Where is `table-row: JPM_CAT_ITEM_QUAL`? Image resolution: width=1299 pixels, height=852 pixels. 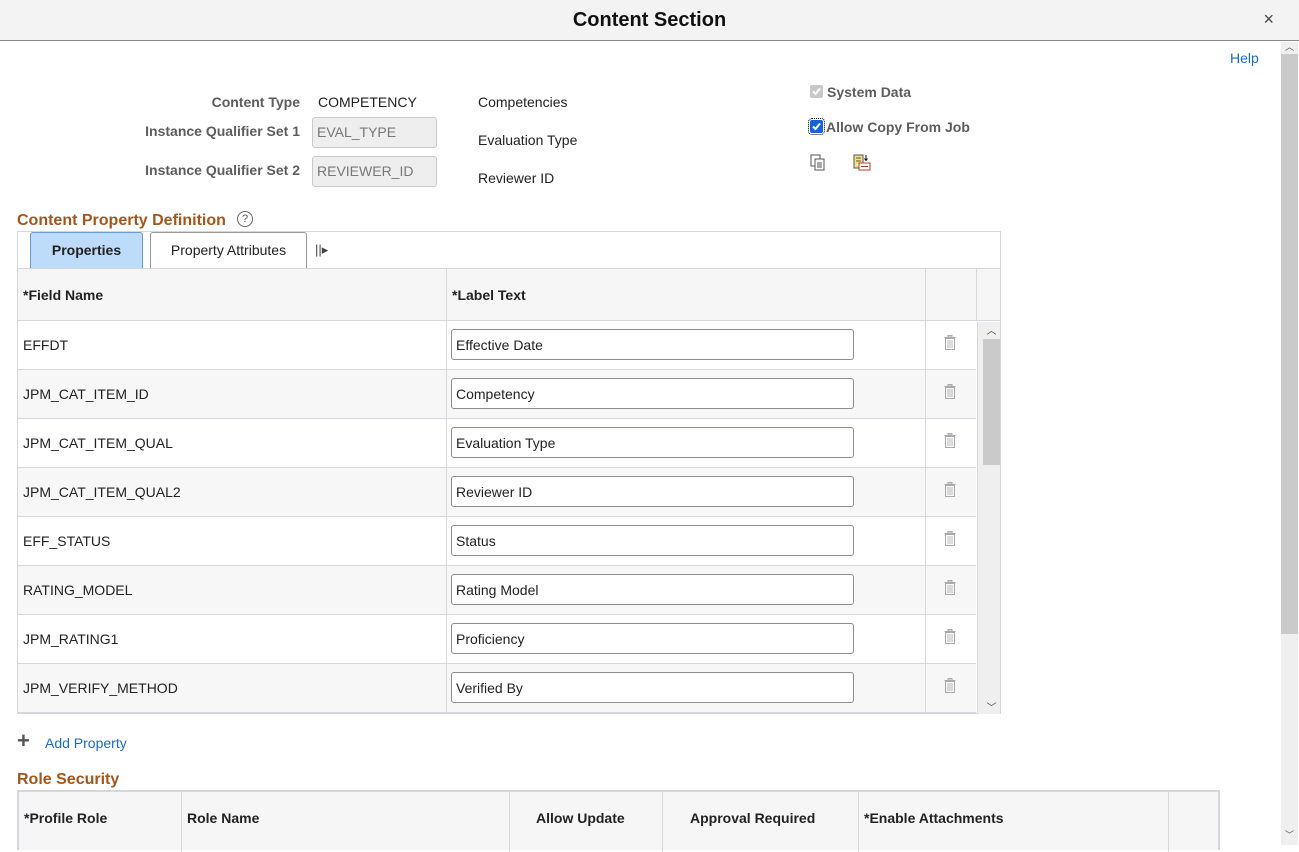 table-row: JPM_CAT_ITEM_QUAL is located at coordinates (497, 443).